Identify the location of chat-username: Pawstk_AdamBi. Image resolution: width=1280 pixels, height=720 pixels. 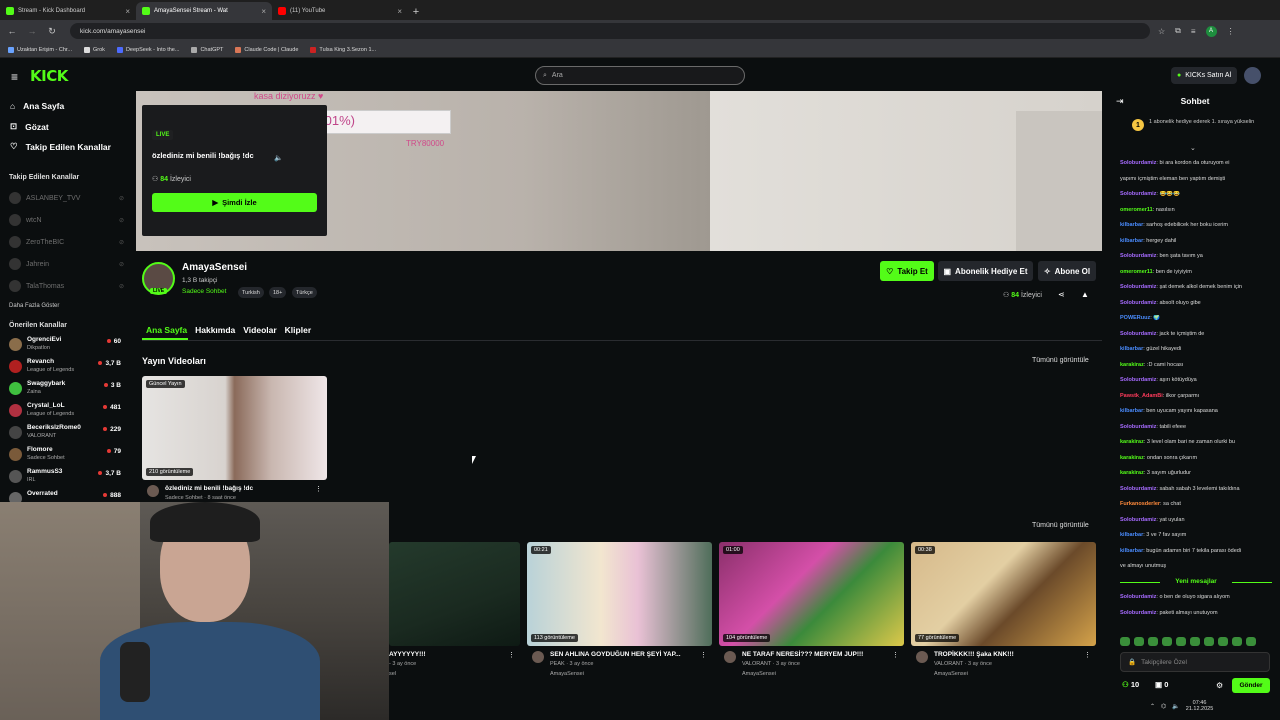
(1141, 396).